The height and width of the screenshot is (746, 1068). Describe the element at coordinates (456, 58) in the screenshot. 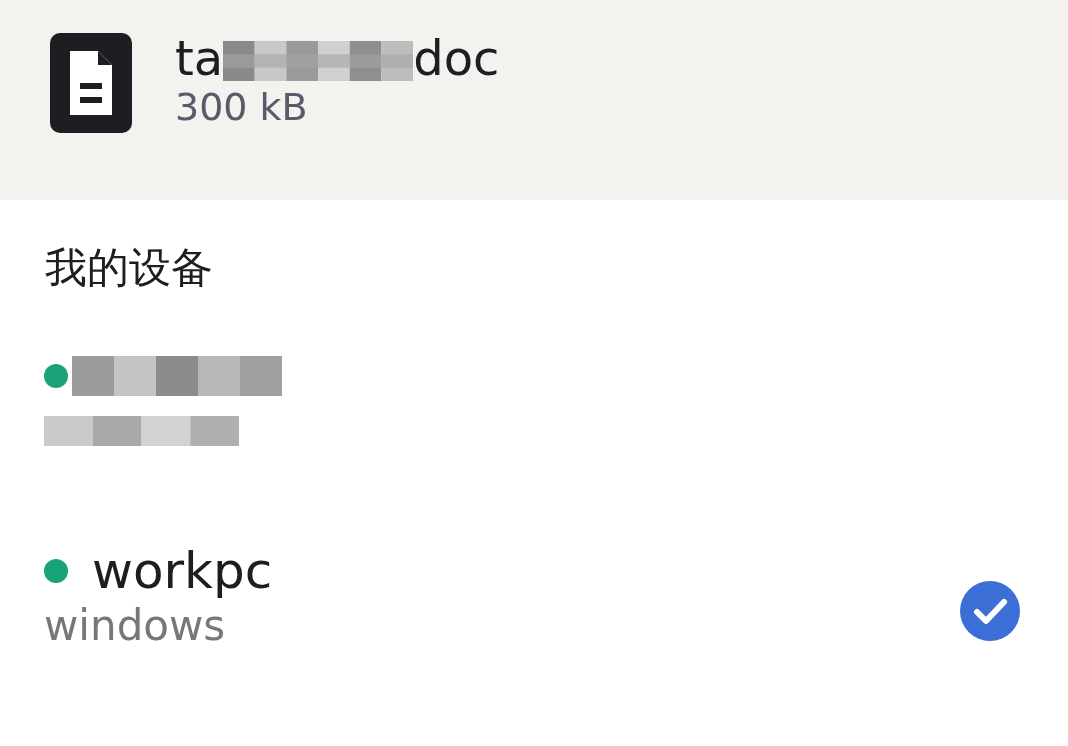

I see `file-extension: doc` at that location.